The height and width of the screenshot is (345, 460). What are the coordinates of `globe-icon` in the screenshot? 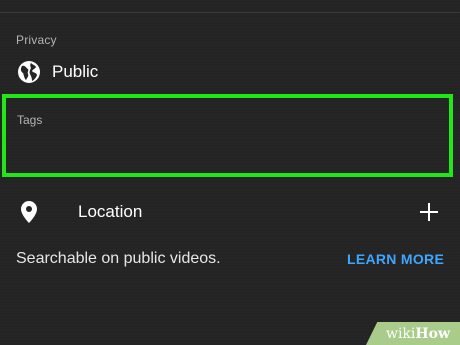 It's located at (29, 72).